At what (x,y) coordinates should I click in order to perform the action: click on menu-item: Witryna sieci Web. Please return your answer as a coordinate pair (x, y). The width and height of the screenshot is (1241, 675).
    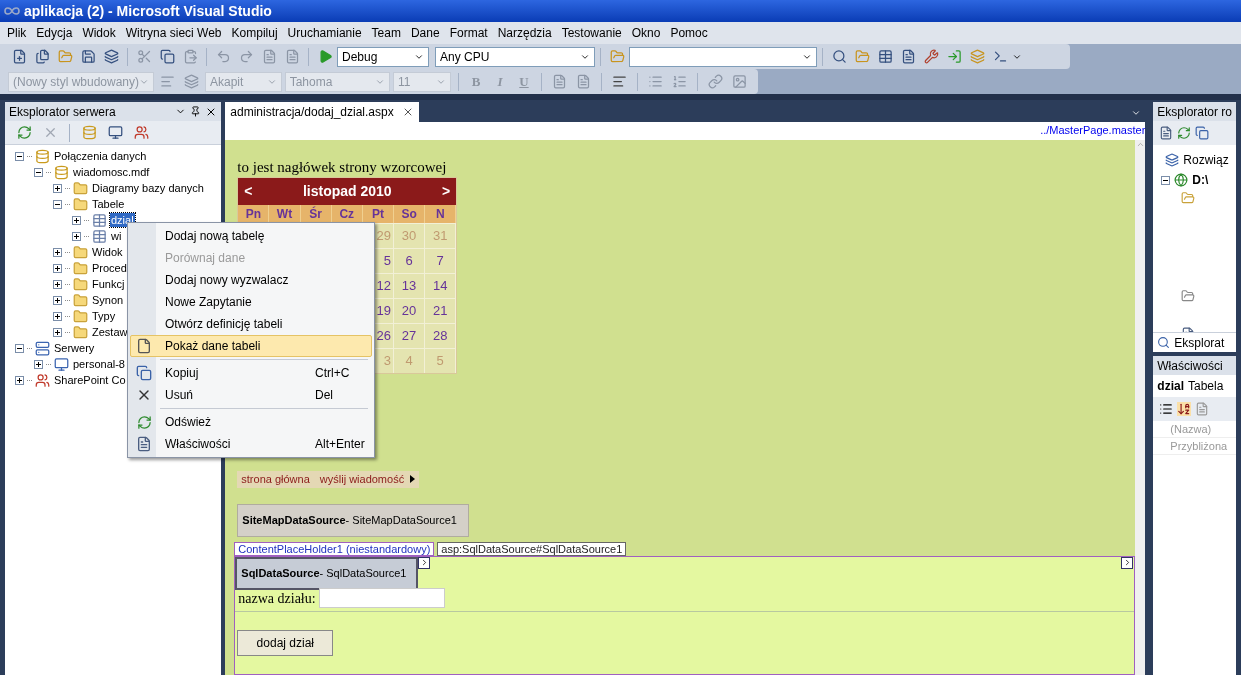
    Looking at the image, I should click on (173, 33).